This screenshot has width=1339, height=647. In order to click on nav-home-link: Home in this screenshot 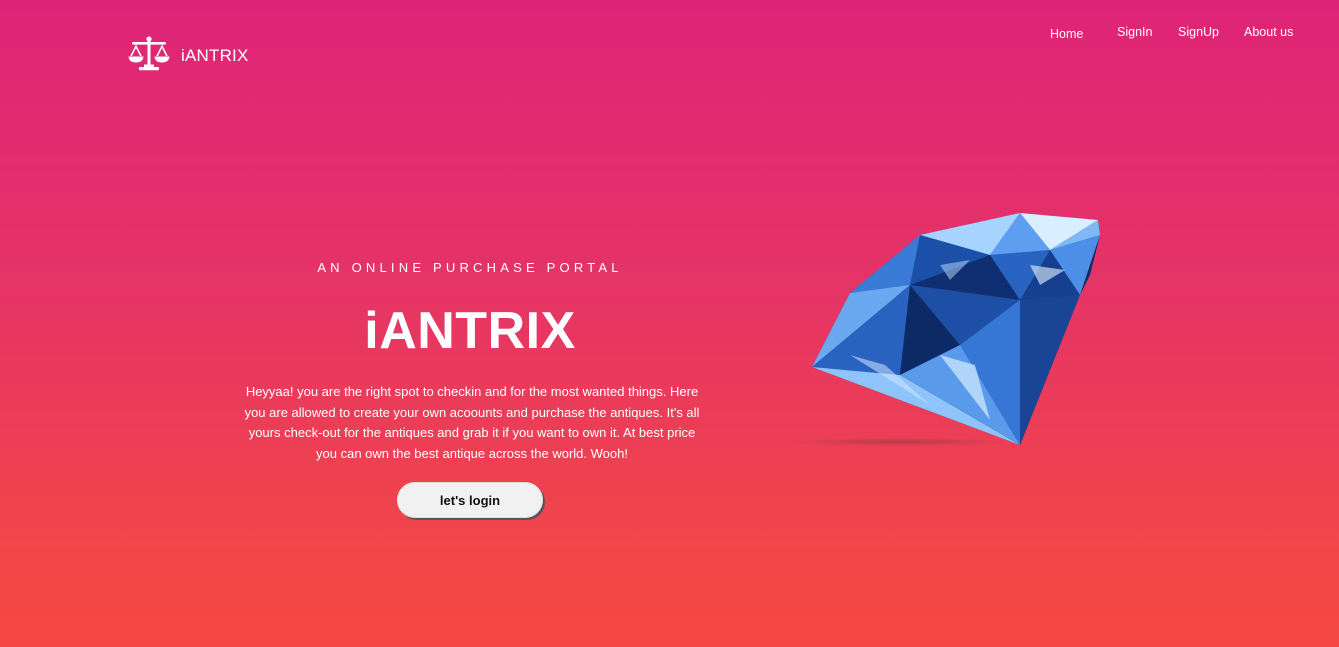, I will do `click(1066, 34)`.